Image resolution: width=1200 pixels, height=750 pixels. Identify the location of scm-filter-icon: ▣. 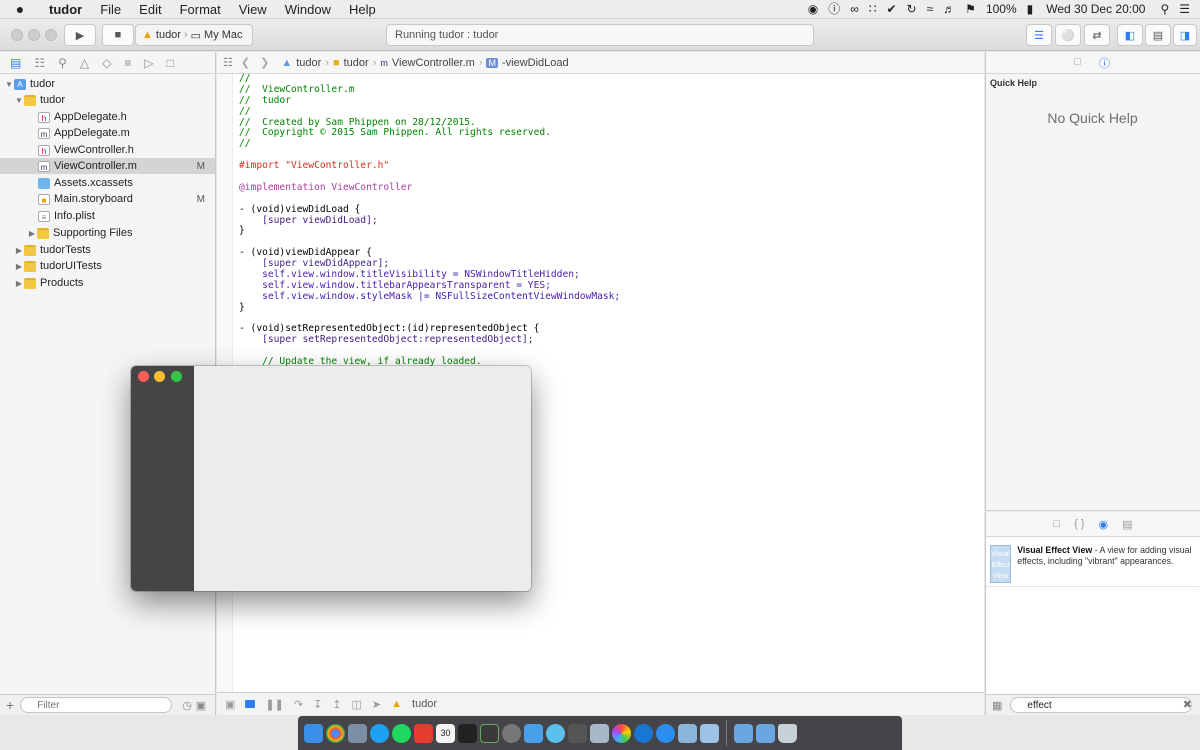
(201, 705).